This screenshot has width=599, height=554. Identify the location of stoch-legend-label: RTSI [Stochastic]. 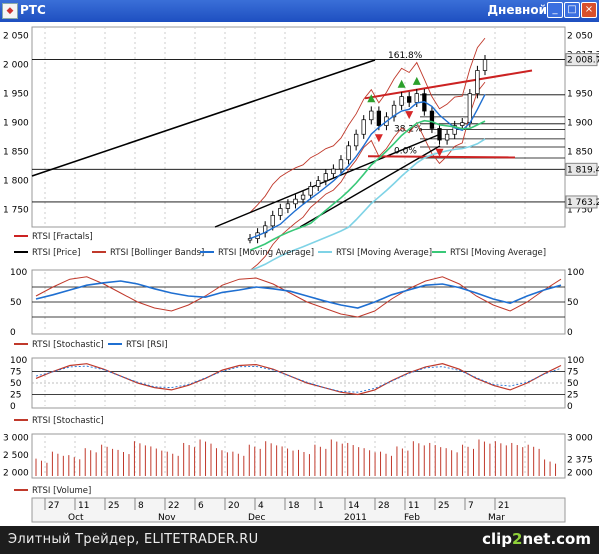
(68, 421).